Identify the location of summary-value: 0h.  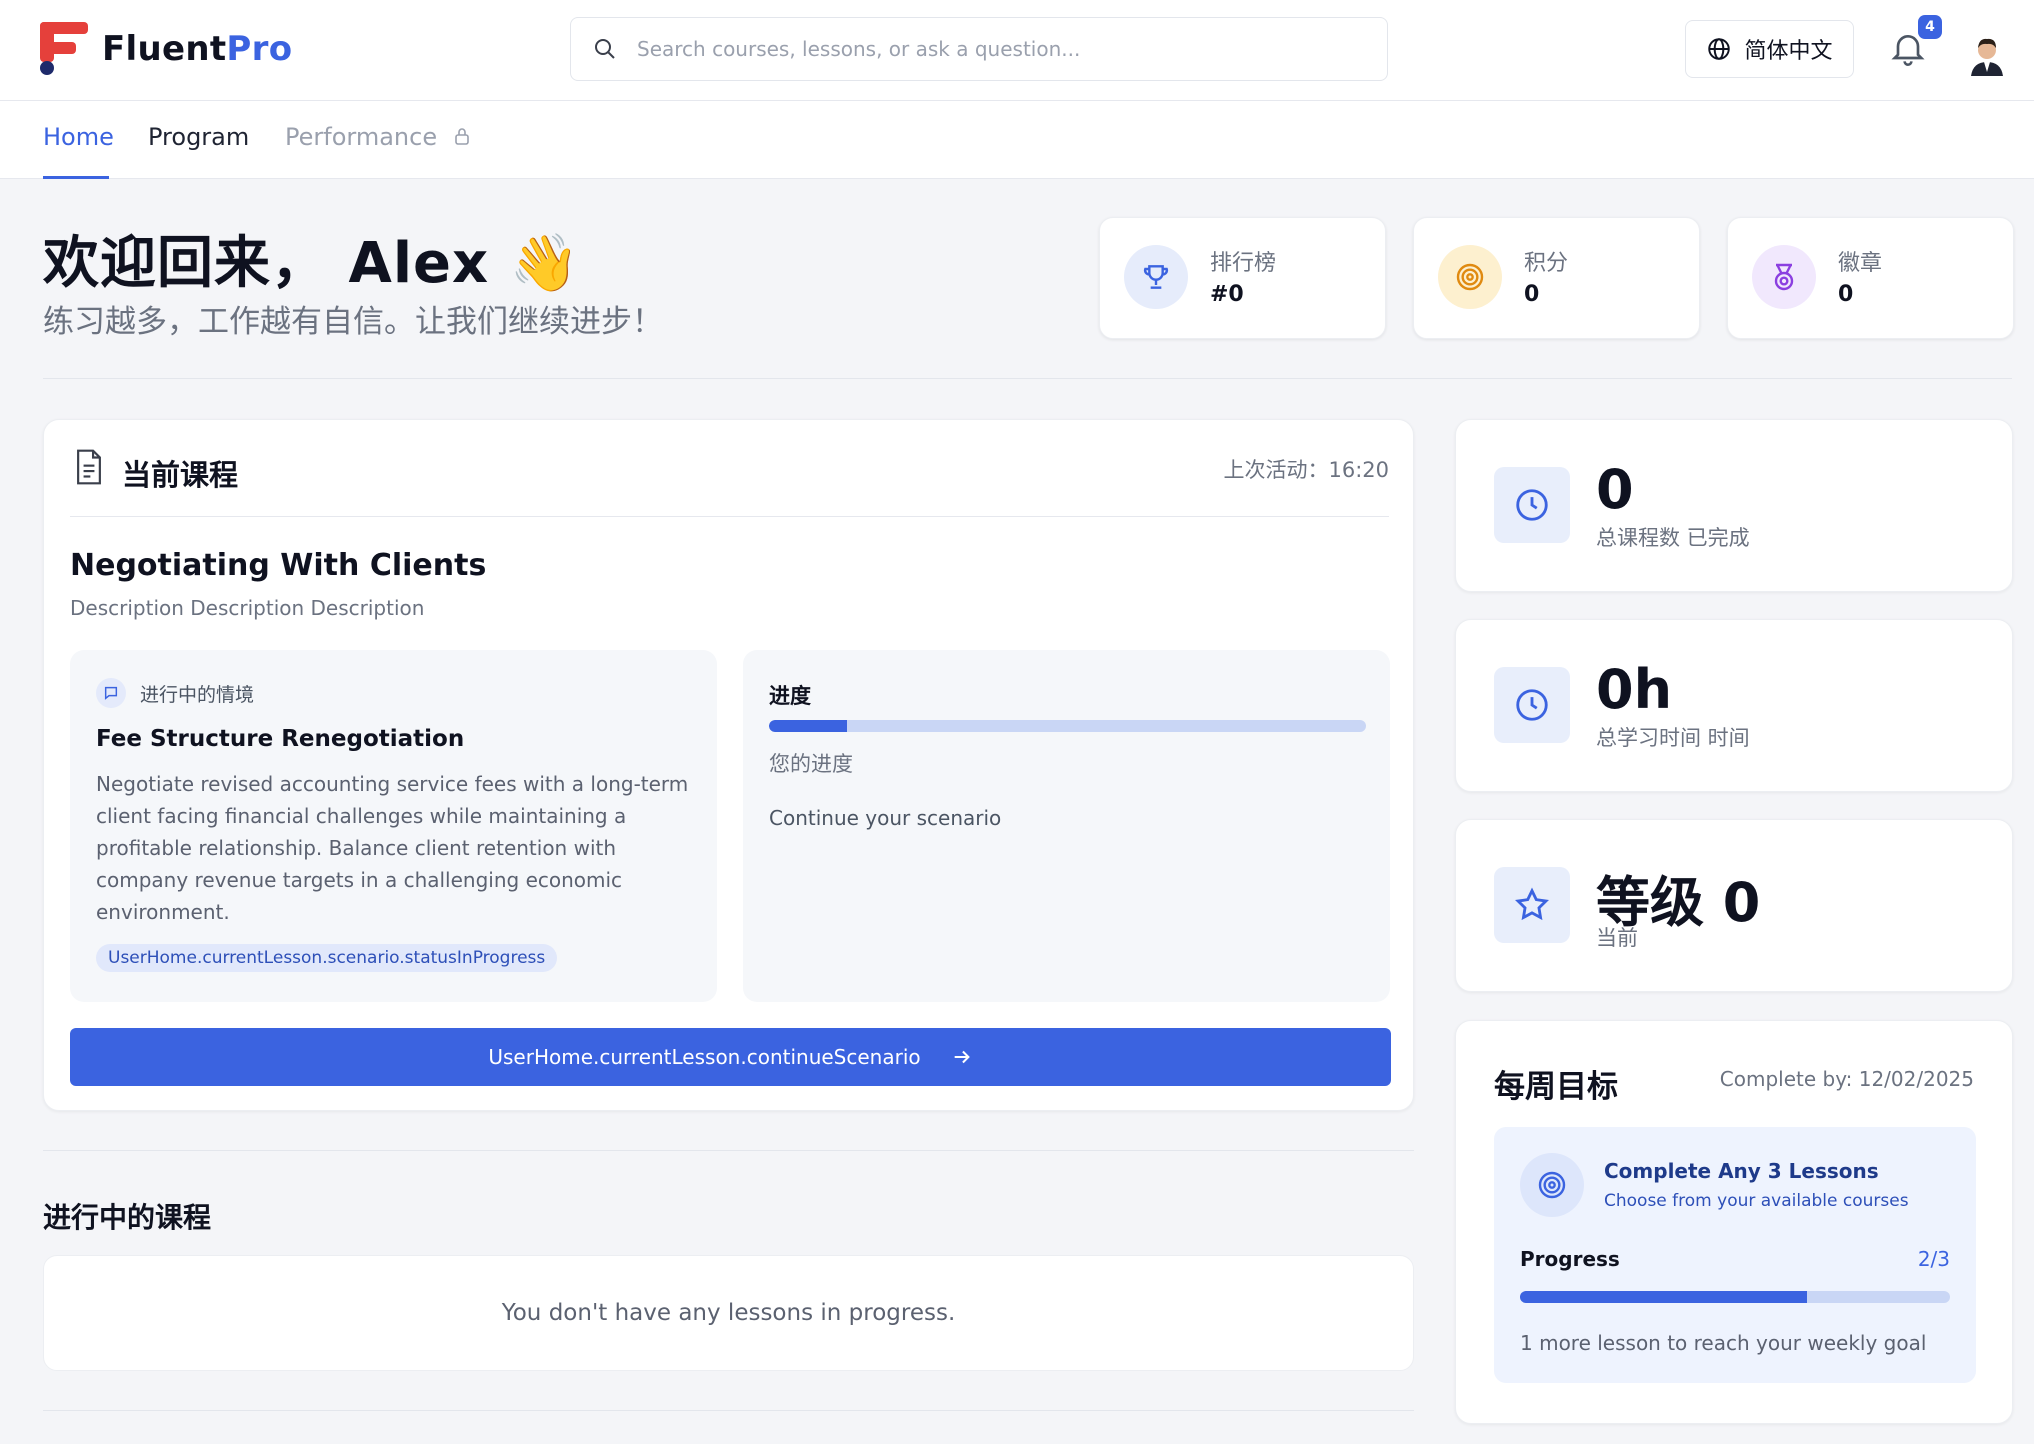
(1634, 689).